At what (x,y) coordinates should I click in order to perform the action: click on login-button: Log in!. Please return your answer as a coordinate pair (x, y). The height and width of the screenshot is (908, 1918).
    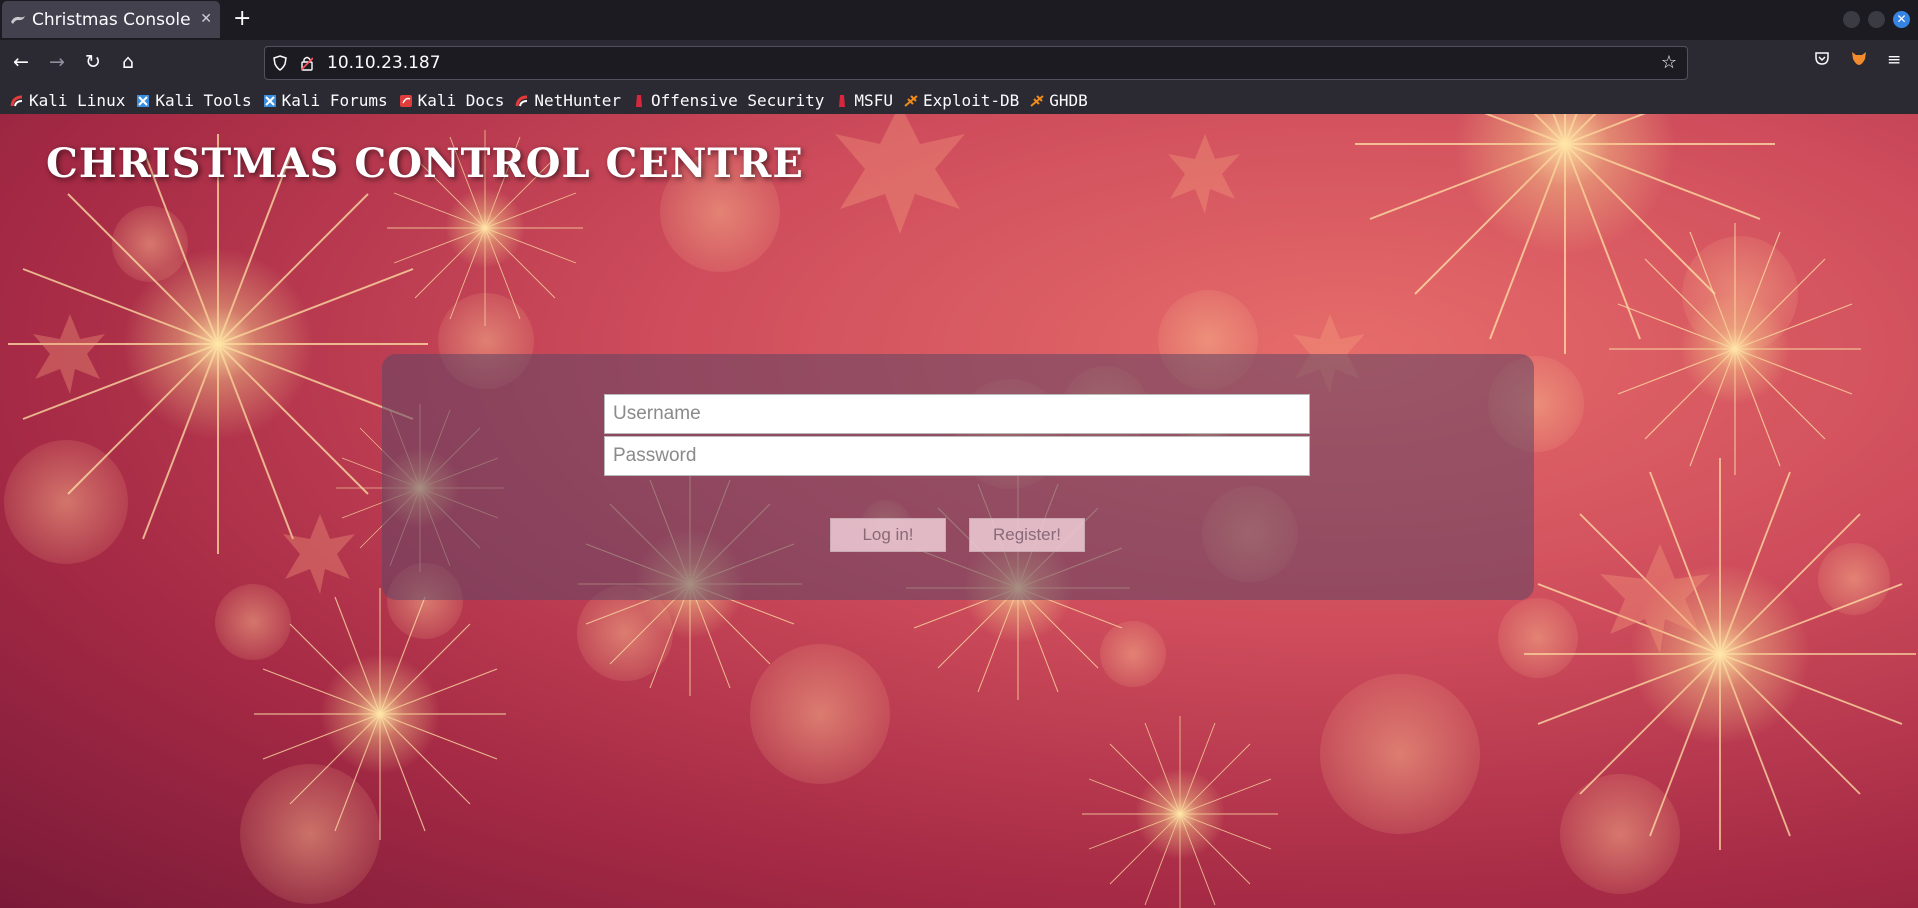
    Looking at the image, I should click on (888, 535).